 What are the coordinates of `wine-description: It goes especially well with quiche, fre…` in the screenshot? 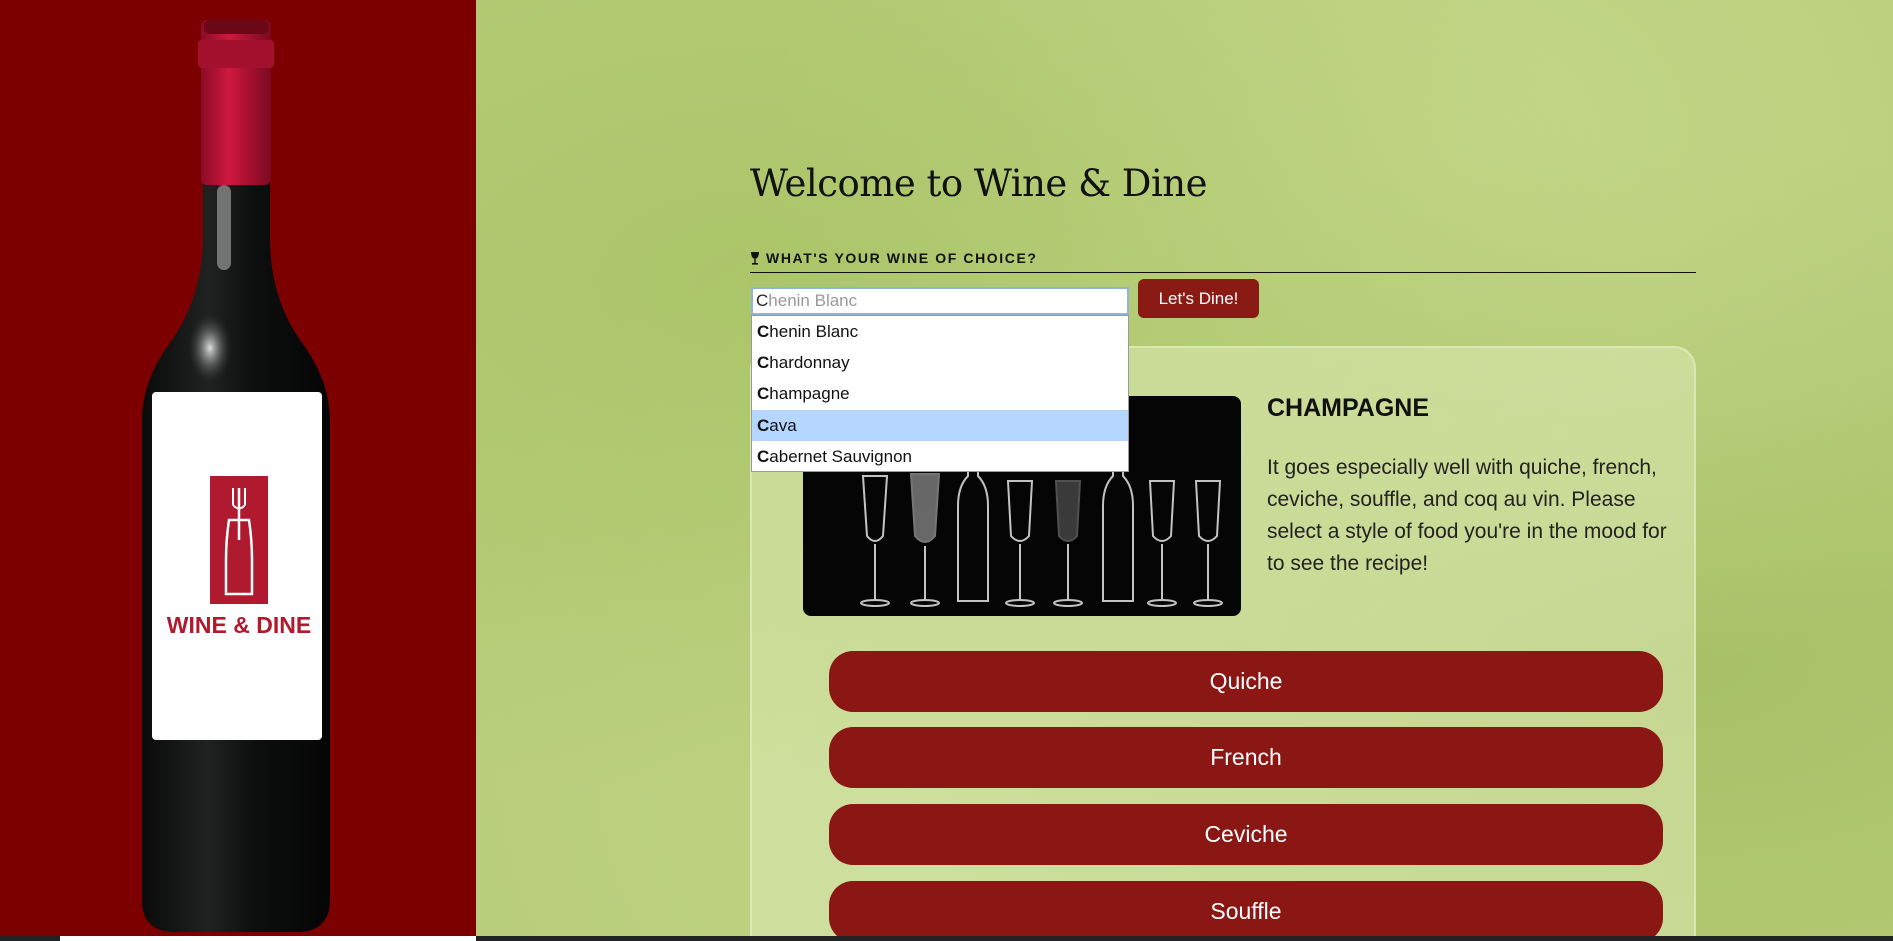 It's located at (1467, 515).